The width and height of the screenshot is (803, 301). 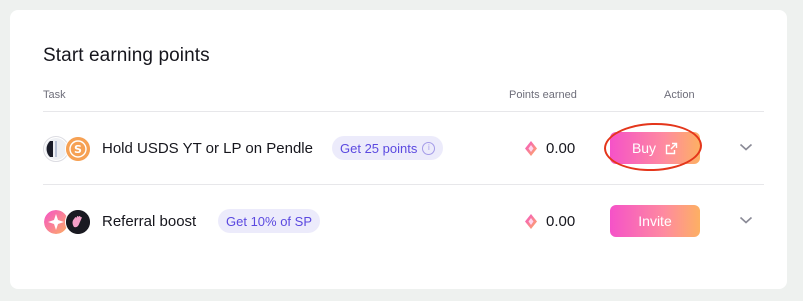 I want to click on column-header-action: Action, so click(x=679, y=95).